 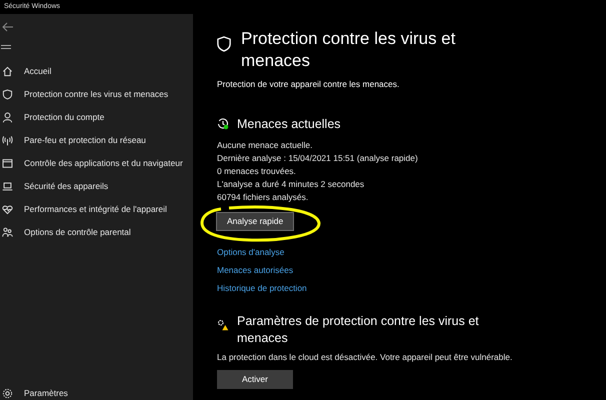 I want to click on status-text: L'analyse a duré 4 minutes 2 secondes, so click(x=291, y=184).